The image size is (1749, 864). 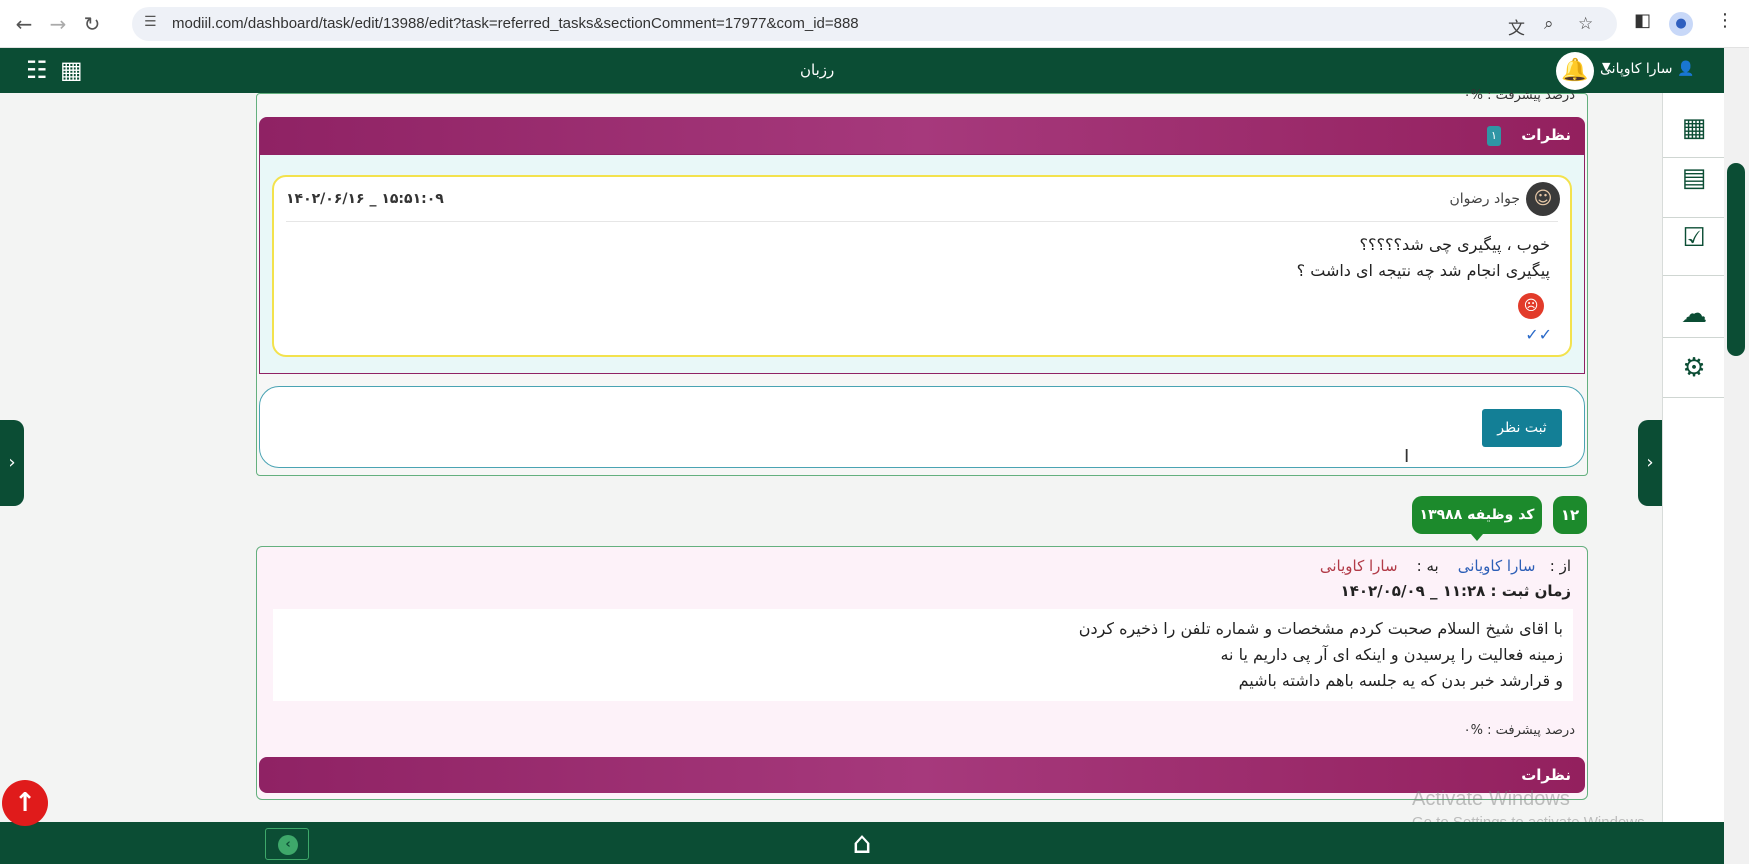 What do you see at coordinates (1494, 136) in the screenshot?
I see `comments-count-badge: ۱` at bounding box center [1494, 136].